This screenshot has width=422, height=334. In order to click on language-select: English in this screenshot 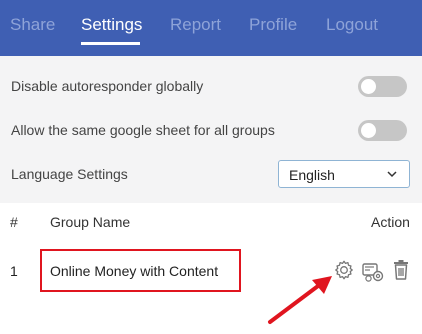, I will do `click(344, 174)`.